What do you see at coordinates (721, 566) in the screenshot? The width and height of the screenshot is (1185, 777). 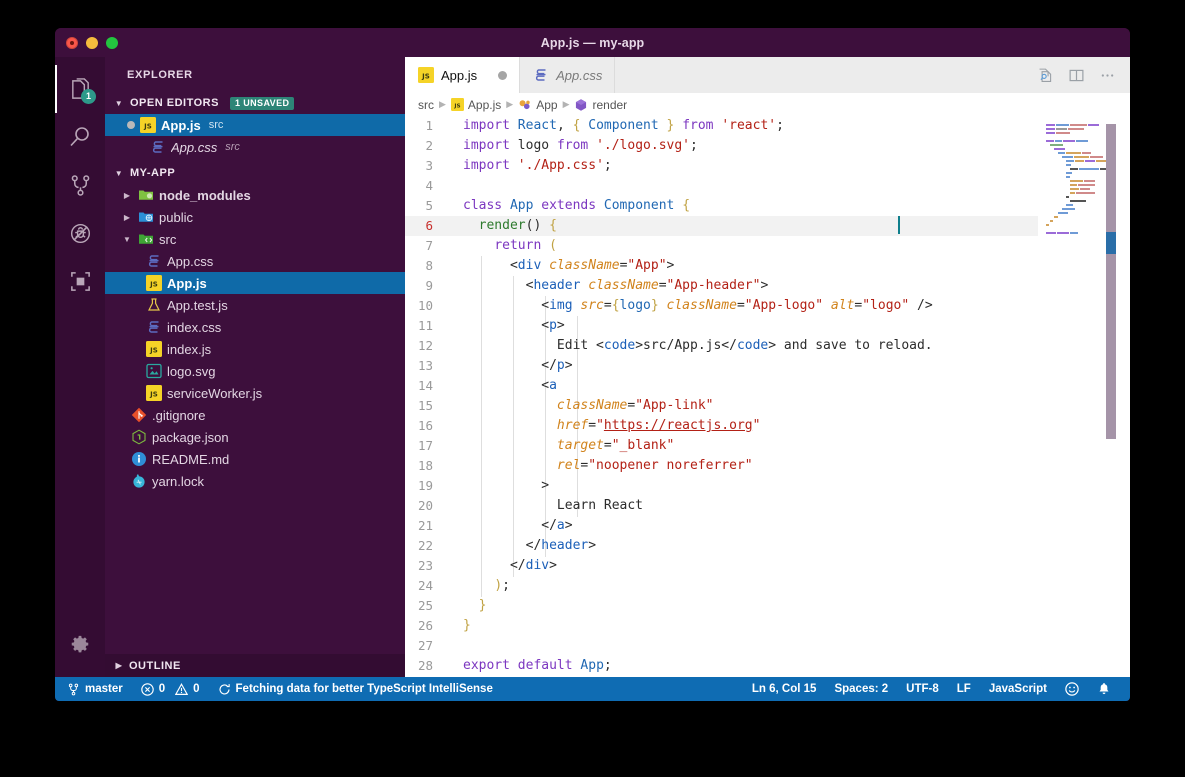 I see `code-line: 23 </div>` at bounding box center [721, 566].